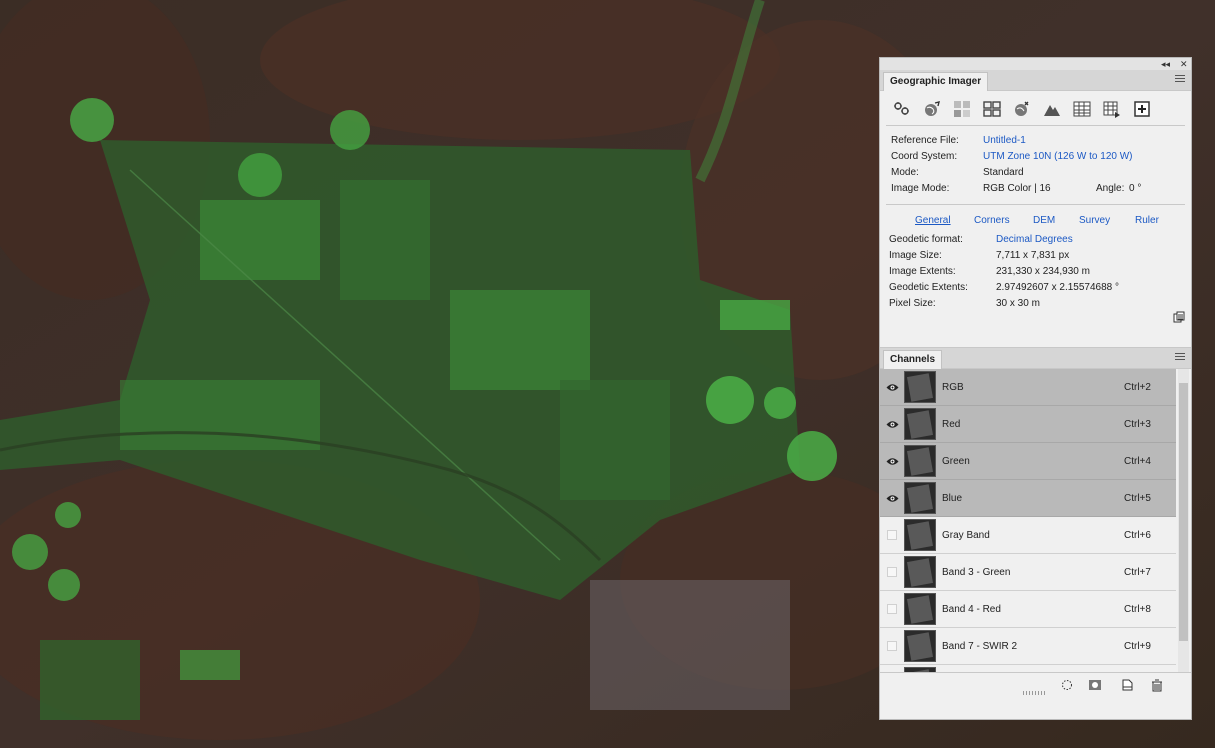 This screenshot has height=748, width=1215. Describe the element at coordinates (971, 609) in the screenshot. I see `channel-name: Band 4 - Red` at that location.